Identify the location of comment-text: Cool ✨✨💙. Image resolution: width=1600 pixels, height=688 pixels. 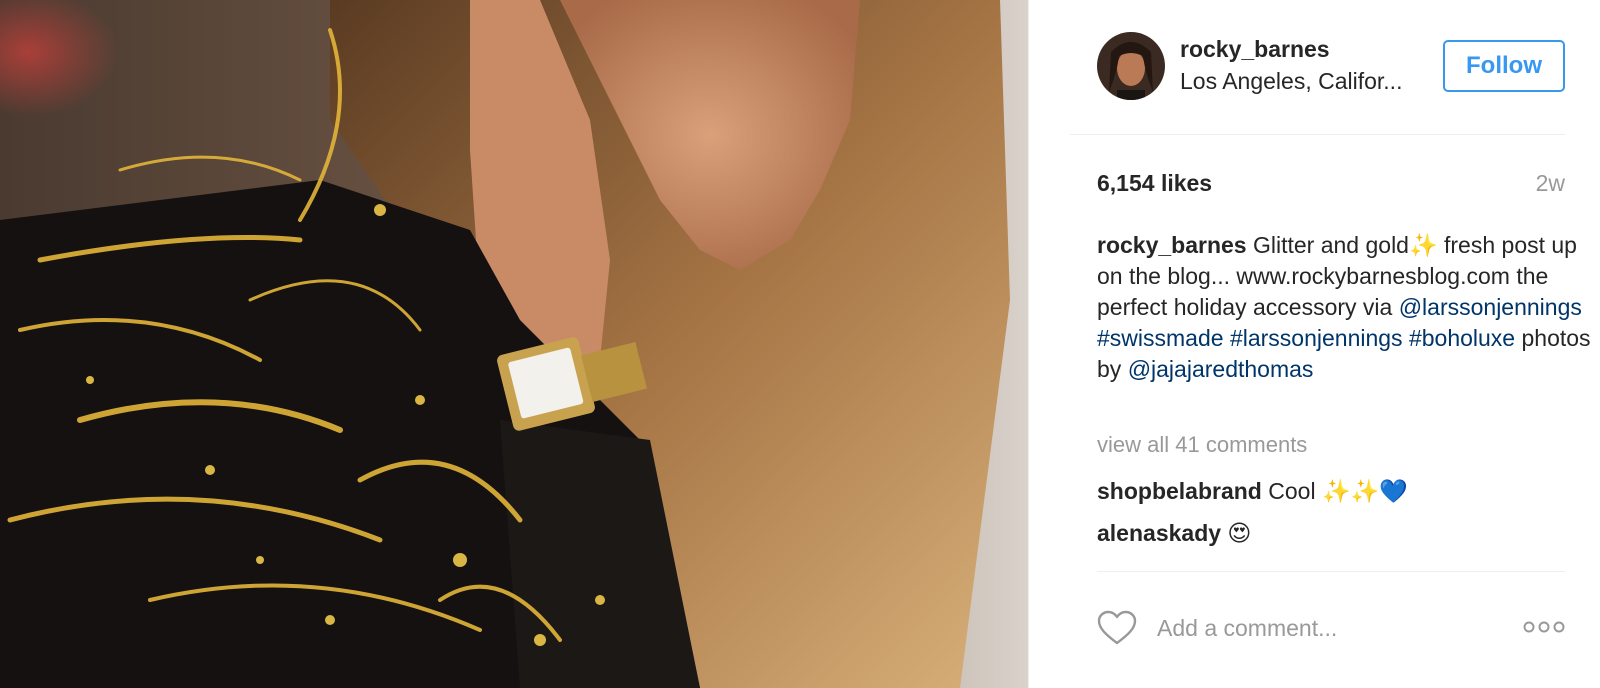
(1338, 491).